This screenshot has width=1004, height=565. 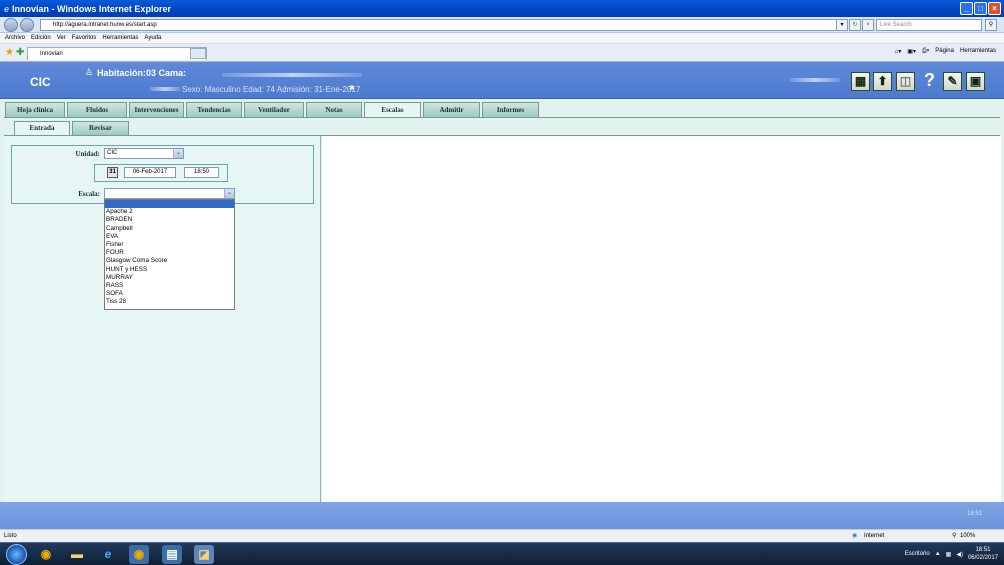 I want to click on escala-option: MURRAY, so click(x=169, y=278).